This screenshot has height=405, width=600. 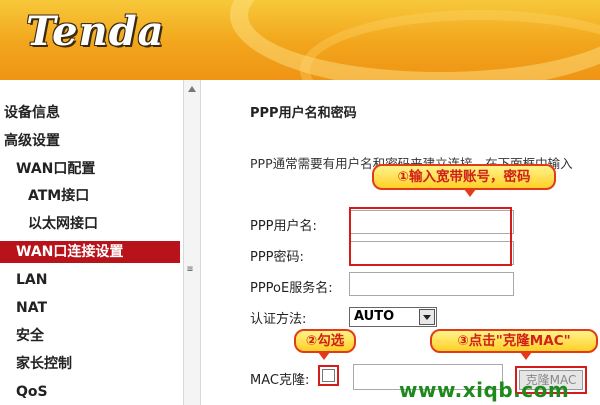 What do you see at coordinates (291, 288) in the screenshot?
I see `pppoe-service-label: PPPoE服务名:` at bounding box center [291, 288].